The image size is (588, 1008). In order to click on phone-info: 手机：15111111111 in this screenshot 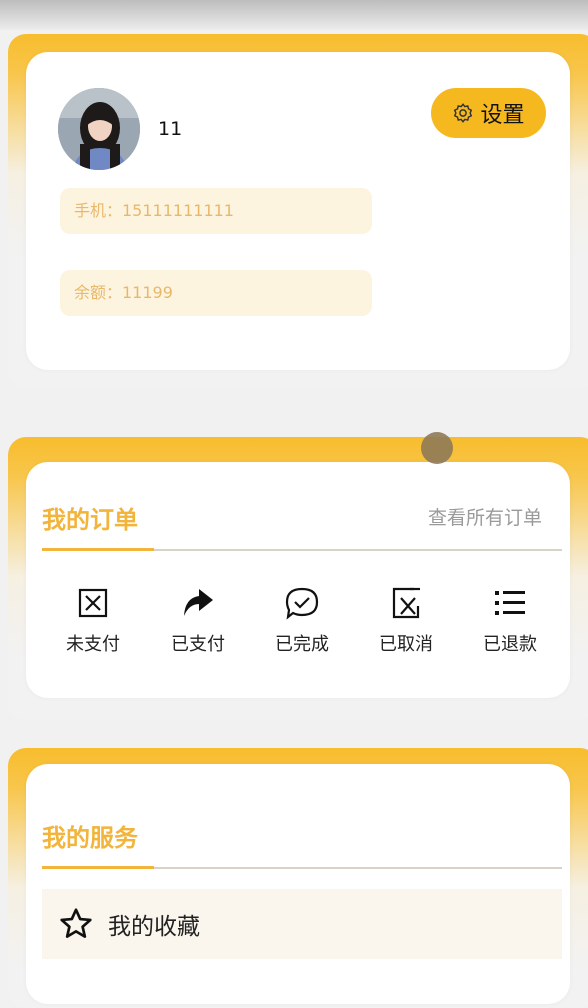, I will do `click(216, 211)`.